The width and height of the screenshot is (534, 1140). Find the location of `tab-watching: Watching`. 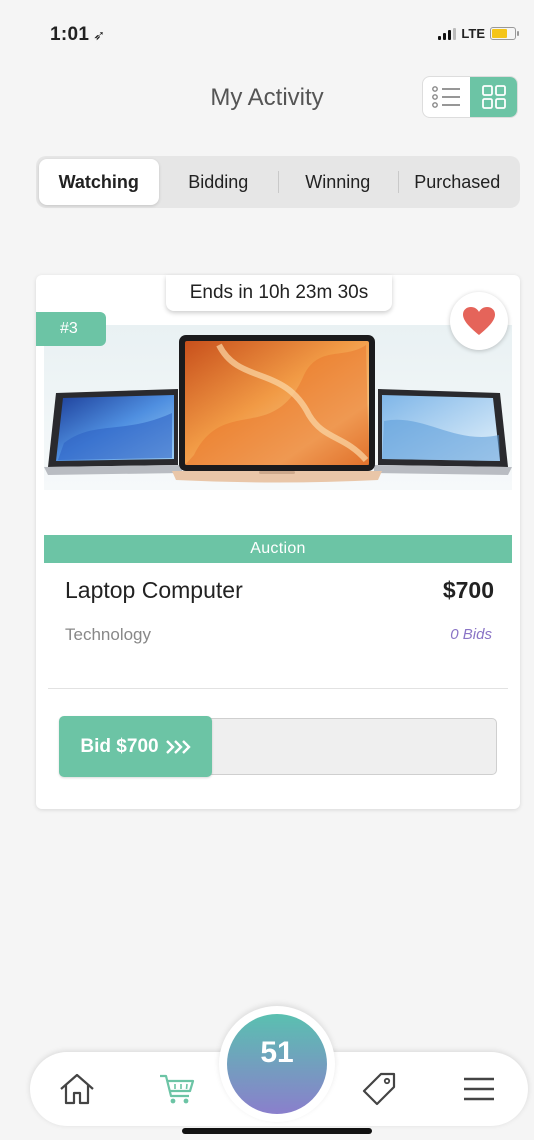

tab-watching: Watching is located at coordinates (99, 182).